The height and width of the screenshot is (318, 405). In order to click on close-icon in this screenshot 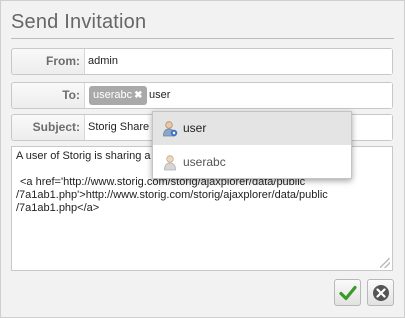, I will do `click(381, 293)`.